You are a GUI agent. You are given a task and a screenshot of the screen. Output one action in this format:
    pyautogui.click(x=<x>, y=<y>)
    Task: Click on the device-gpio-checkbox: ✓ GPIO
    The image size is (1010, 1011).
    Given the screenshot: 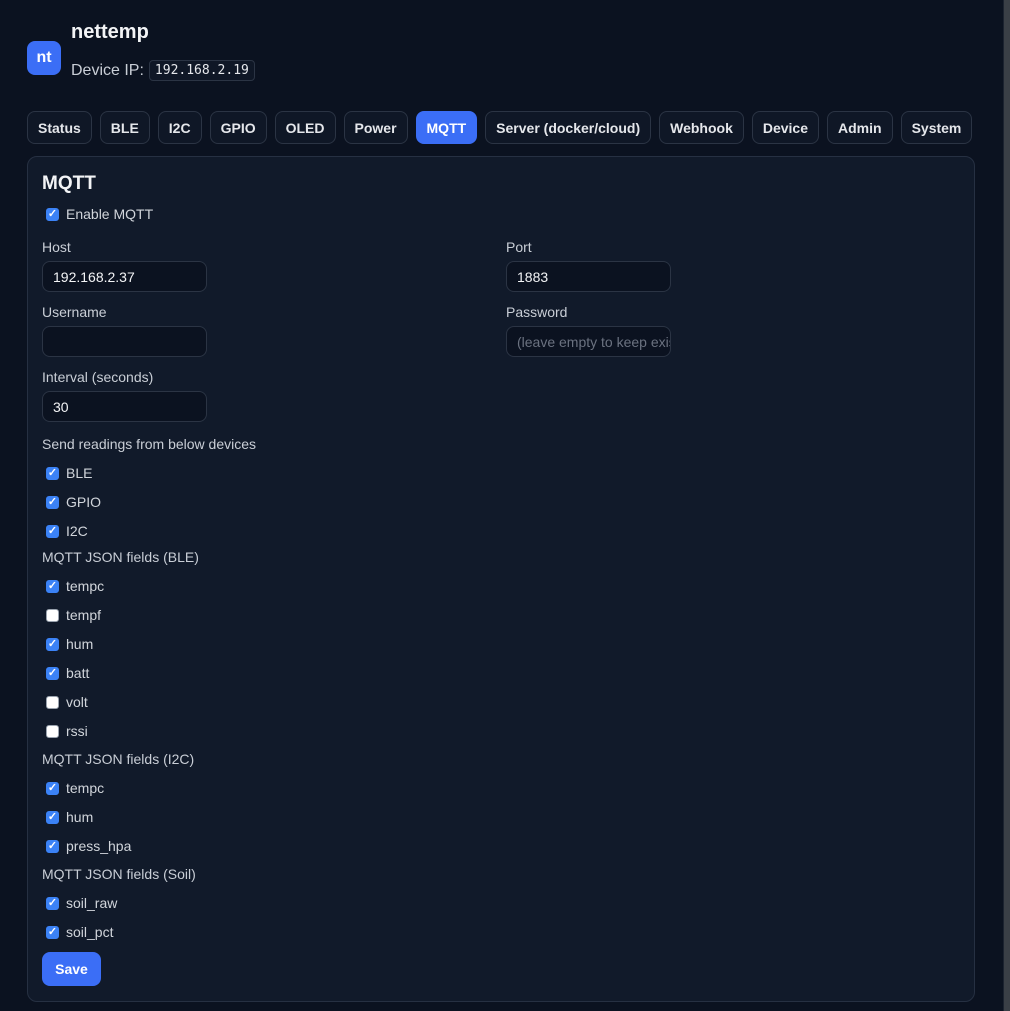 What is the action you would take?
    pyautogui.click(x=73, y=502)
    